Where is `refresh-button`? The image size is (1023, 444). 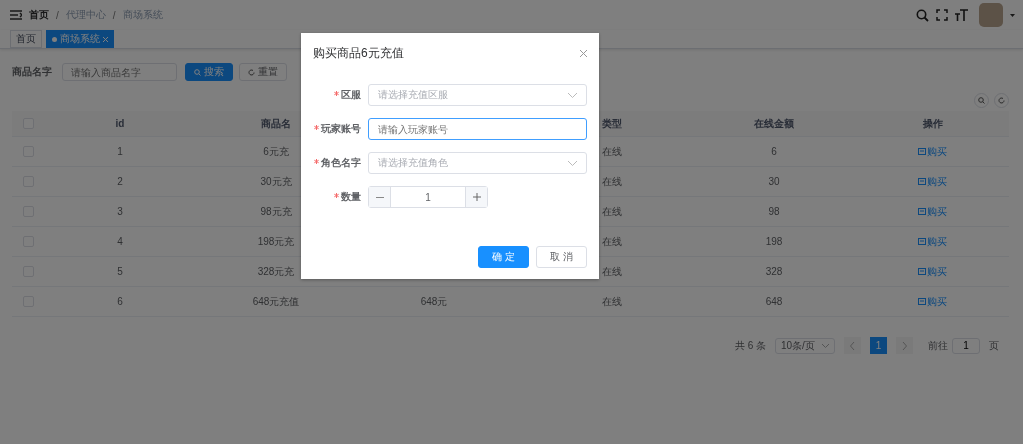 refresh-button is located at coordinates (1001, 100).